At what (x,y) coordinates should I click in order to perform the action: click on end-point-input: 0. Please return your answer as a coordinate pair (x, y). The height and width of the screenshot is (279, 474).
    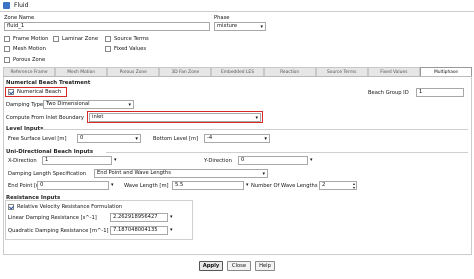
    Looking at the image, I should click on (73, 185).